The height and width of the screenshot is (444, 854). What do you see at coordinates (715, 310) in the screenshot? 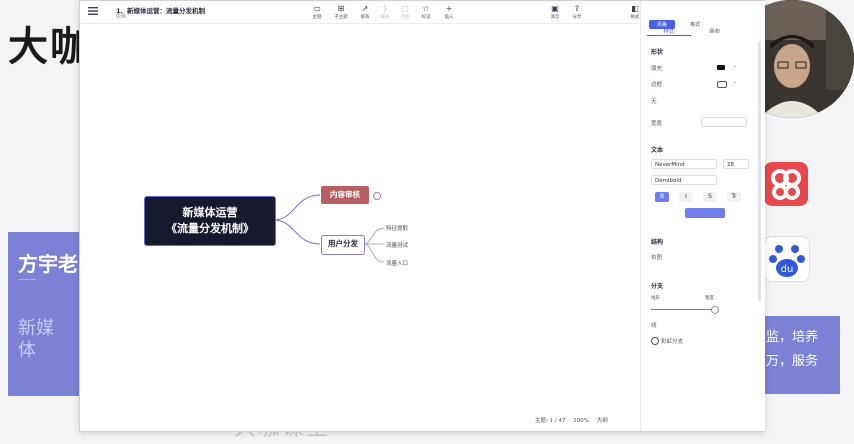
I see `slider-handle` at bounding box center [715, 310].